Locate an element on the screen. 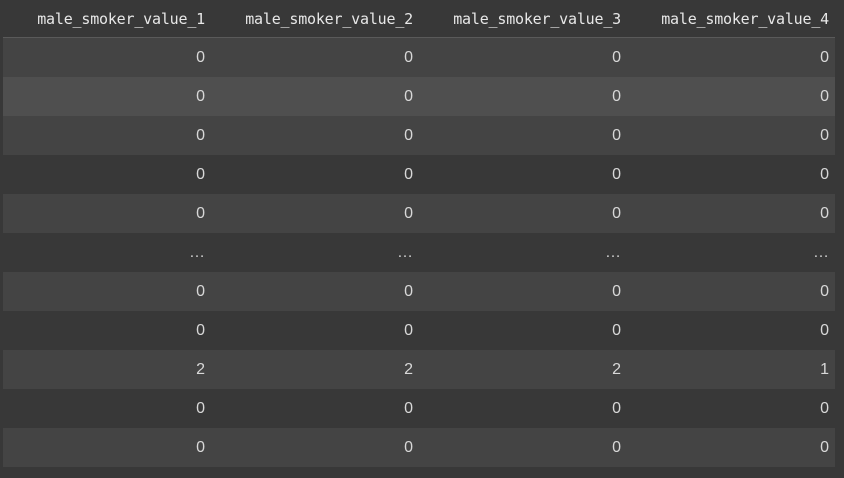  table-cell: 1 is located at coordinates (731, 369).